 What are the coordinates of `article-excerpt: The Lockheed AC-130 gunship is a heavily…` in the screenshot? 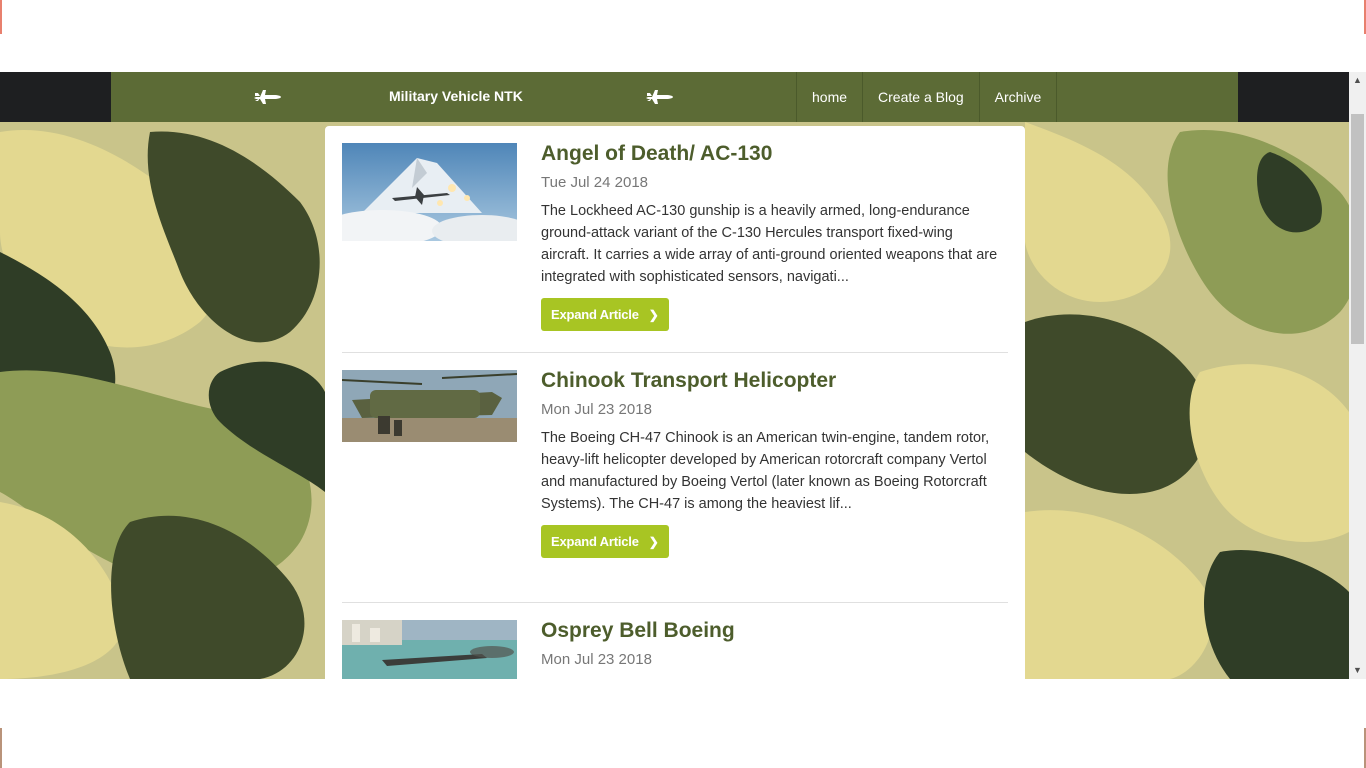 It's located at (769, 244).